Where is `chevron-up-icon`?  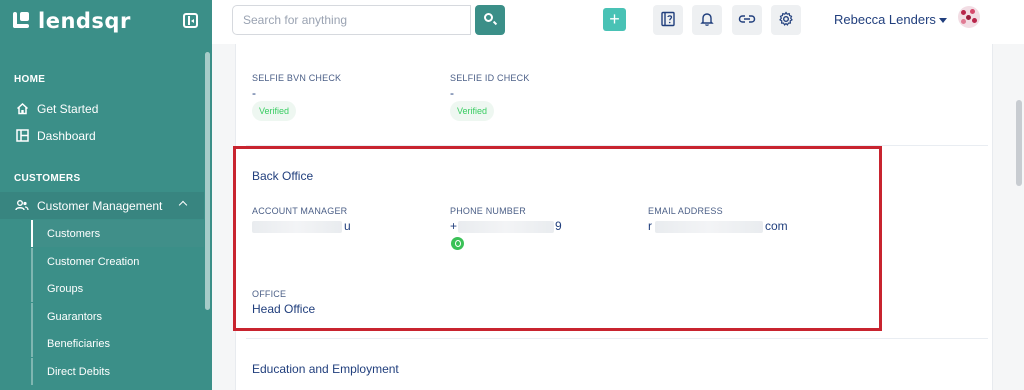
chevron-up-icon is located at coordinates (183, 205).